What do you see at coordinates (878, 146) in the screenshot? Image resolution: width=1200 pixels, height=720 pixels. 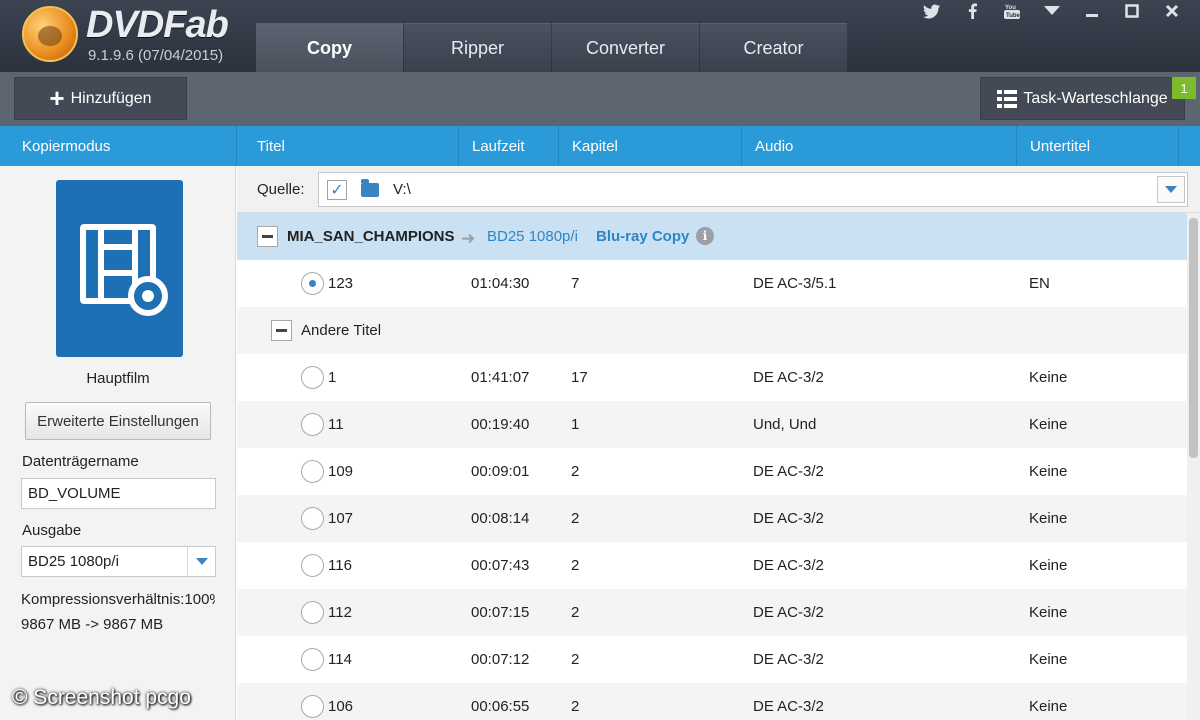 I see `header-audio: Audio` at bounding box center [878, 146].